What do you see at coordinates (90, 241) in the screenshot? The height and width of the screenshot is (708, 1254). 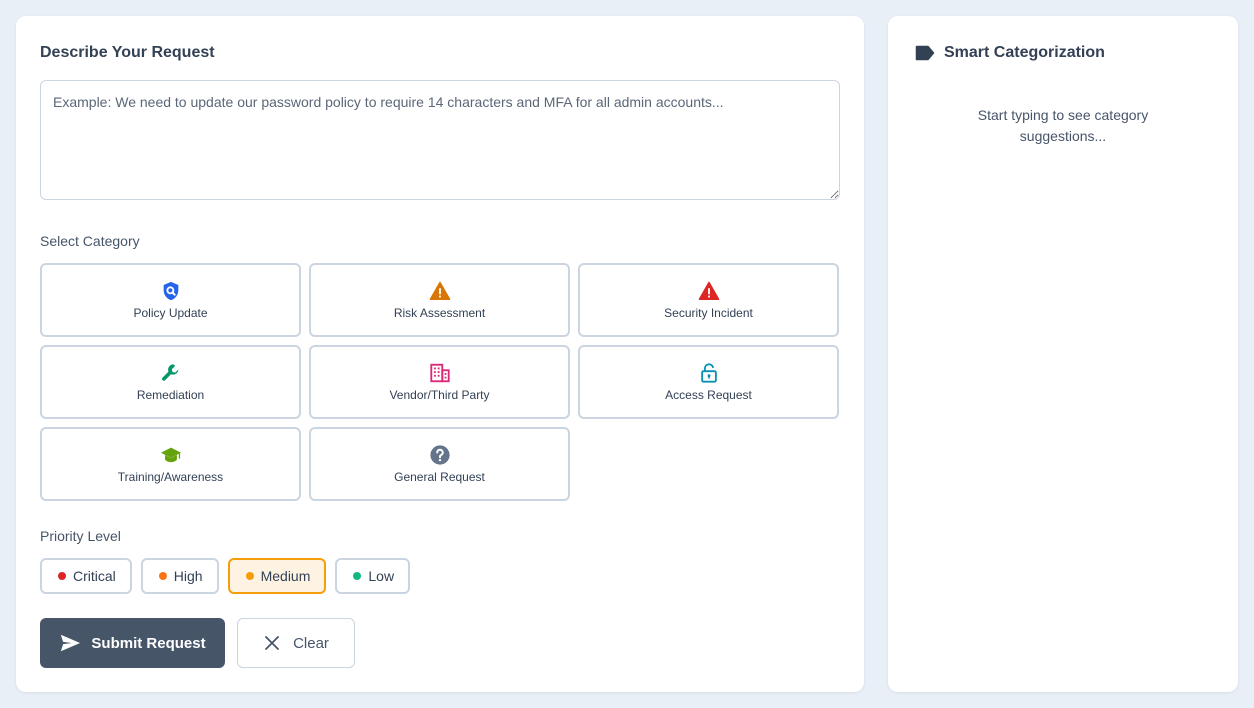 I see `category-label: Select Category` at bounding box center [90, 241].